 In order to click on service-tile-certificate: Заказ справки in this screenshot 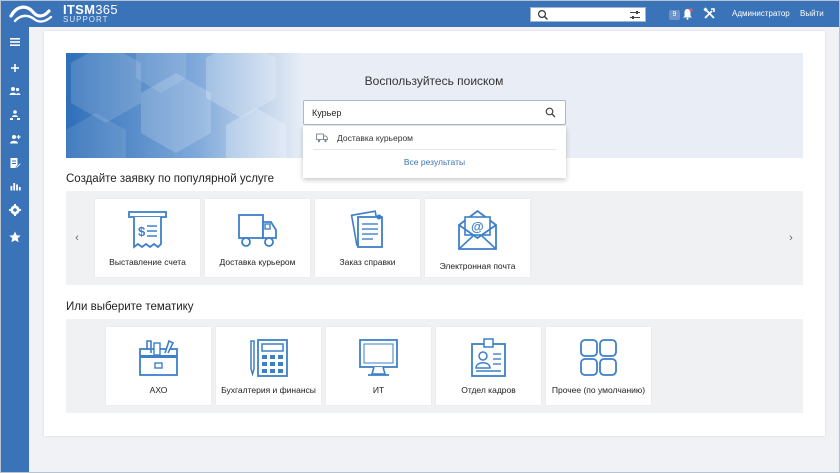, I will do `click(367, 238)`.